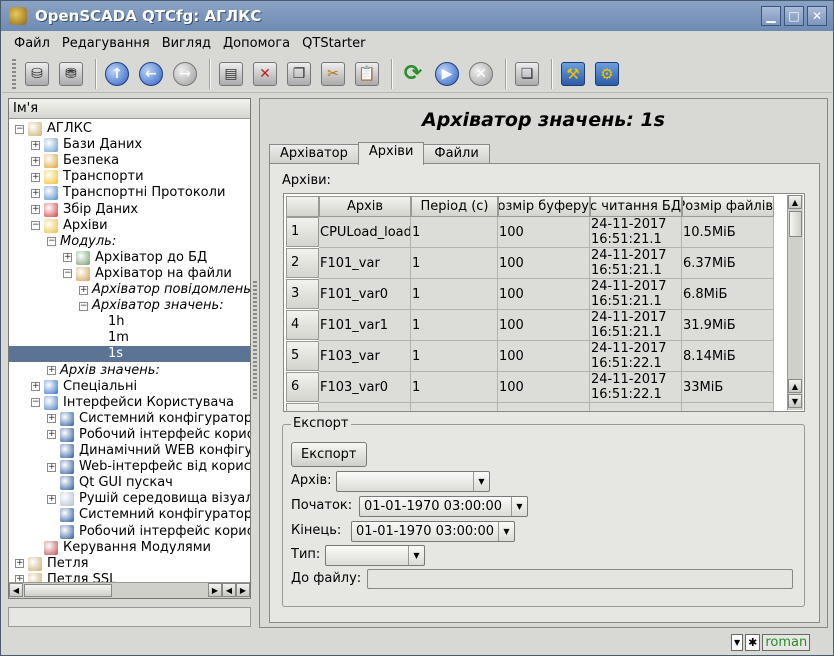 The height and width of the screenshot is (656, 834). Describe the element at coordinates (110, 322) in the screenshot. I see `tree-node: 1h` at that location.